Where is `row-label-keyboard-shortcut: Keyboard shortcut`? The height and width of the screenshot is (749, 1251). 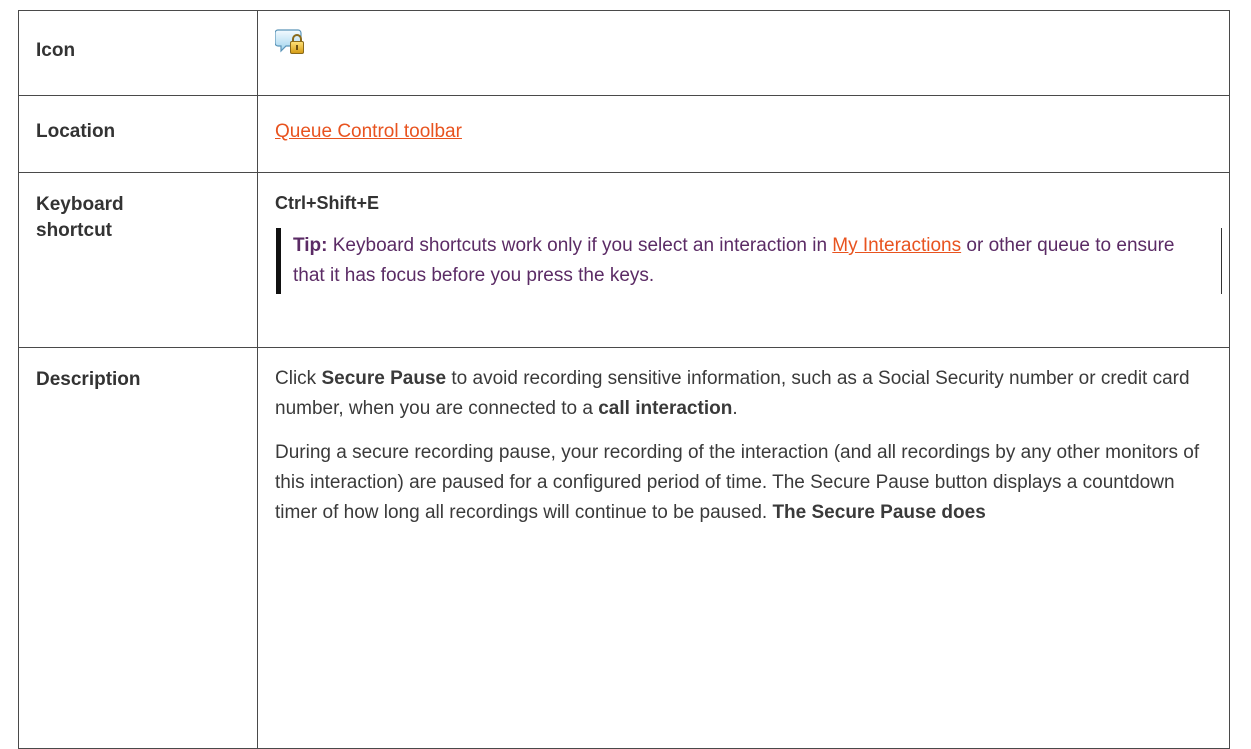
row-label-keyboard-shortcut: Keyboard shortcut is located at coordinates (80, 217).